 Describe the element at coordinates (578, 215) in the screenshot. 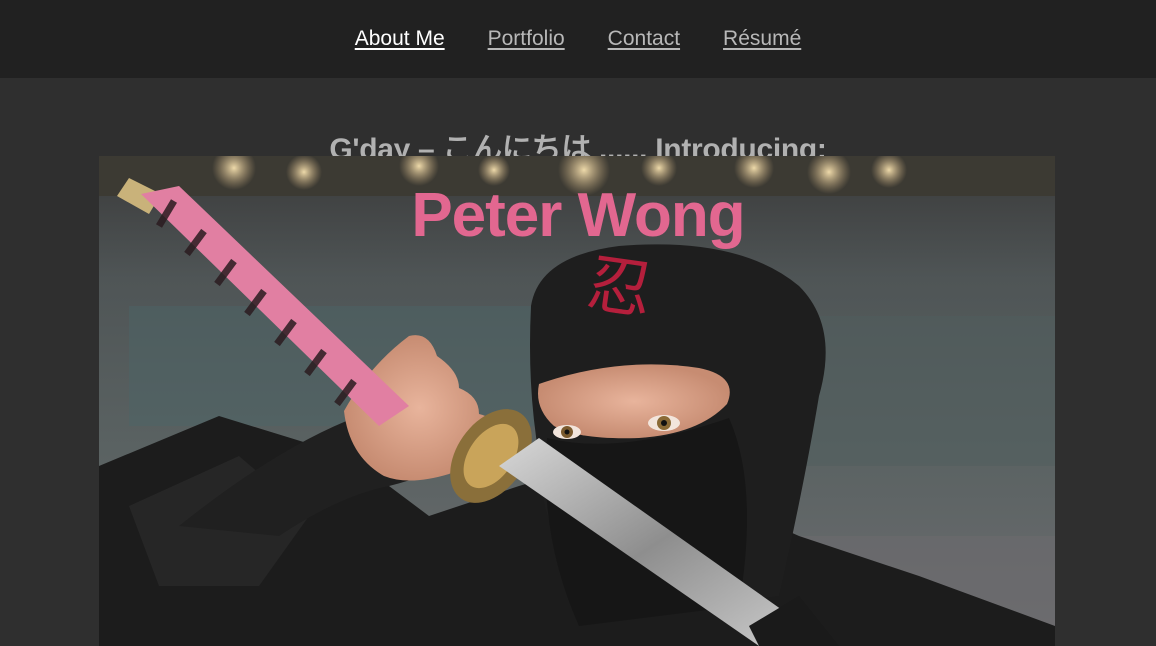

I see `hero-name: Peter Wong` at that location.